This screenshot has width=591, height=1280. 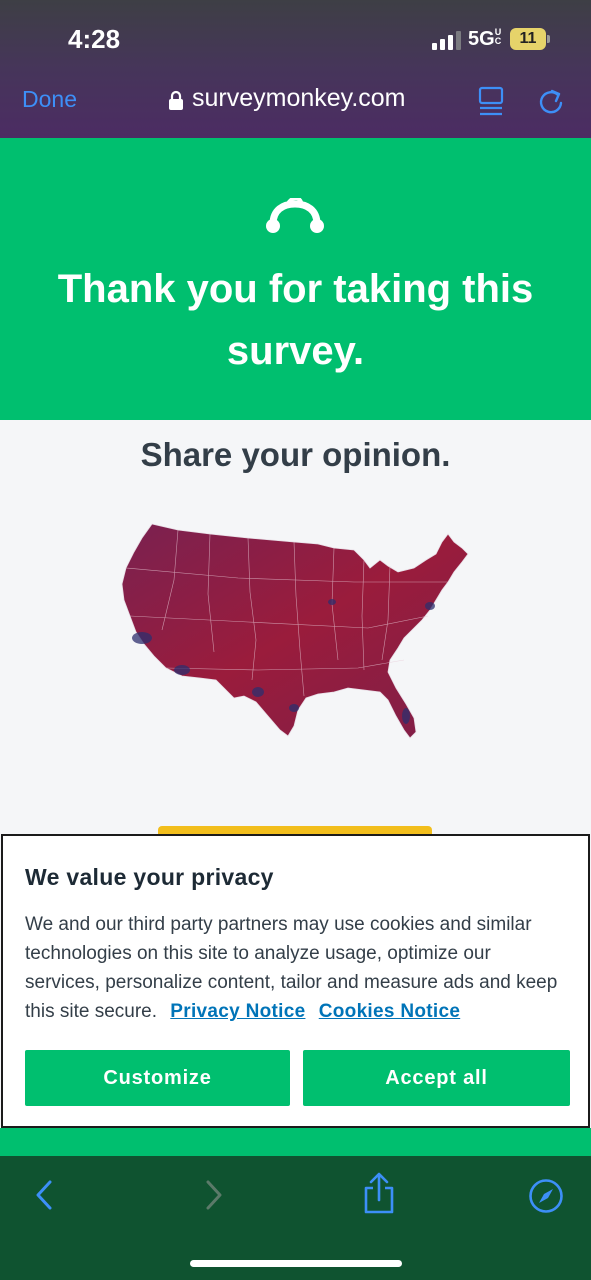 I want to click on cookies-notice-link: Cookies Notice, so click(x=389, y=1011).